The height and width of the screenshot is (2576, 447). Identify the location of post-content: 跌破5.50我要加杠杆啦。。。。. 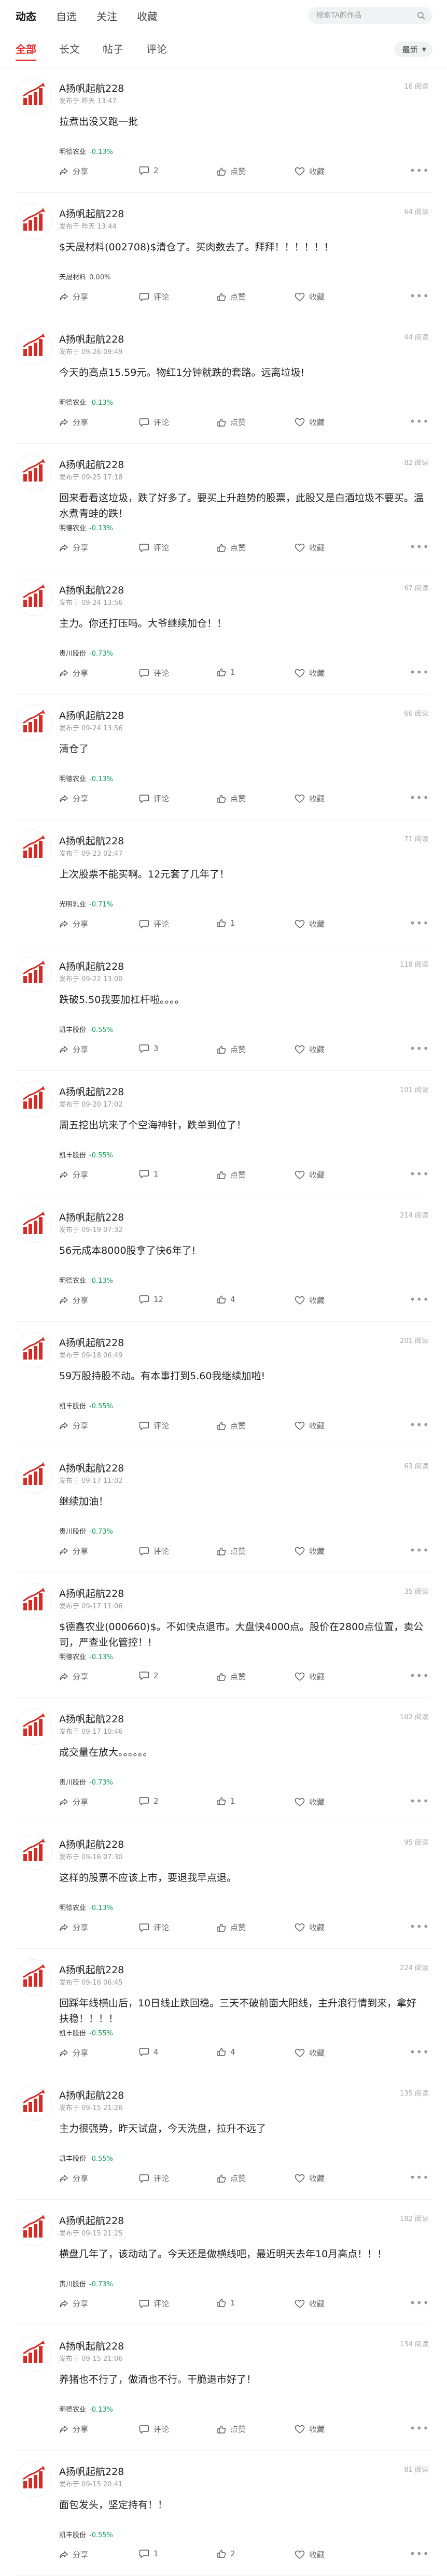
(242, 1000).